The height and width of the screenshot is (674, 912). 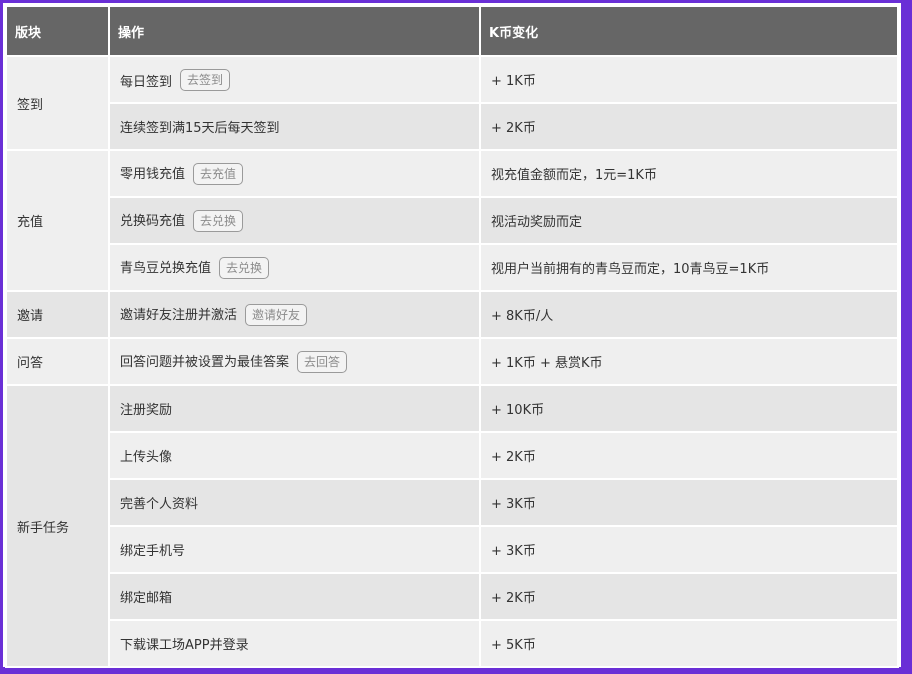 I want to click on action-label: 每日签到, so click(x=146, y=82).